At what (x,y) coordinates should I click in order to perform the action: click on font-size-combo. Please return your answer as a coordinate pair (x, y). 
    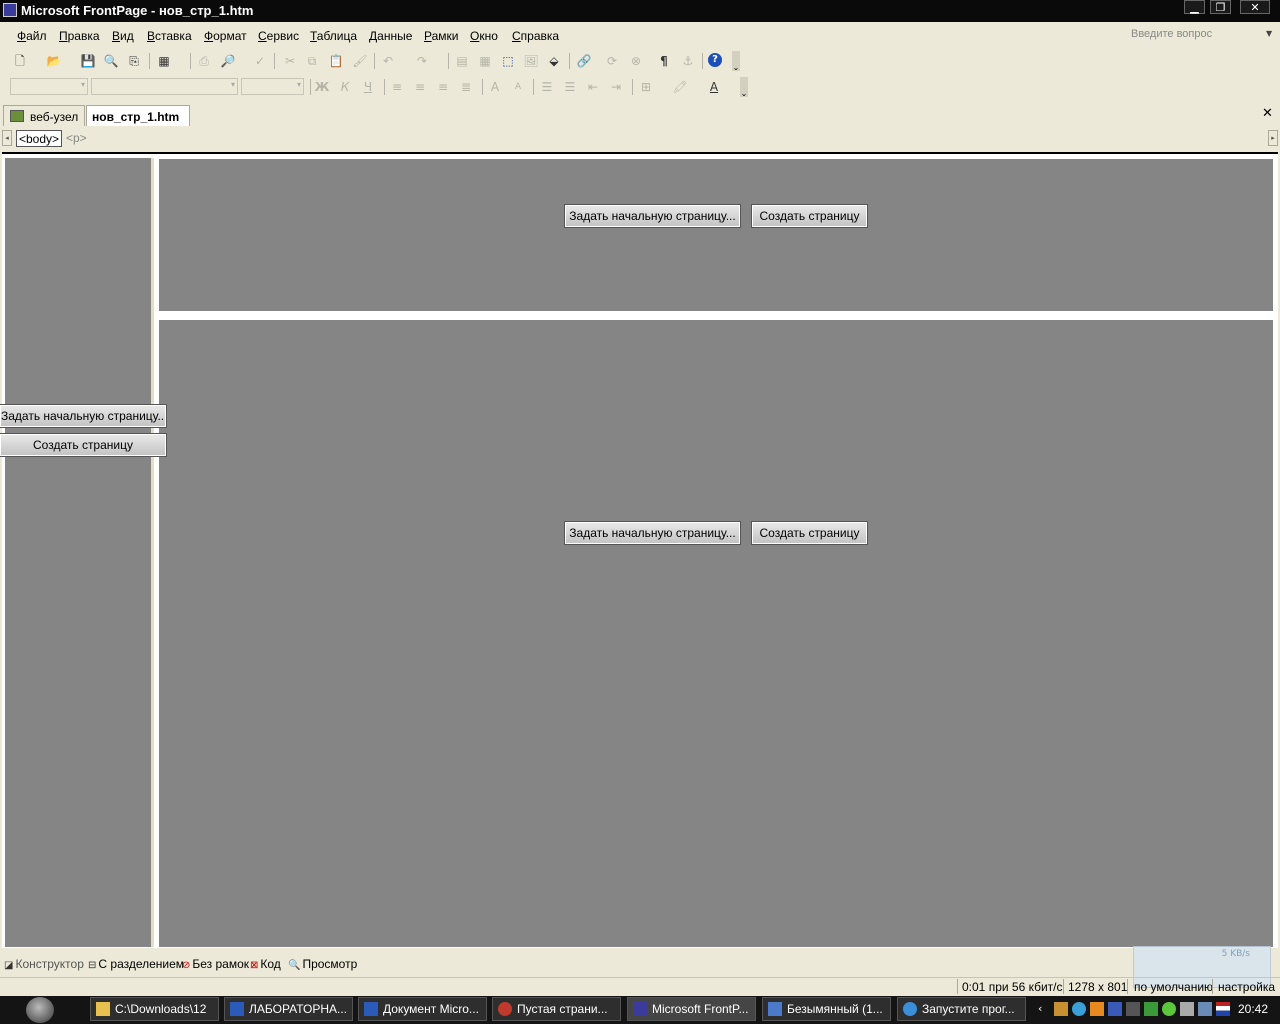
    Looking at the image, I should click on (272, 86).